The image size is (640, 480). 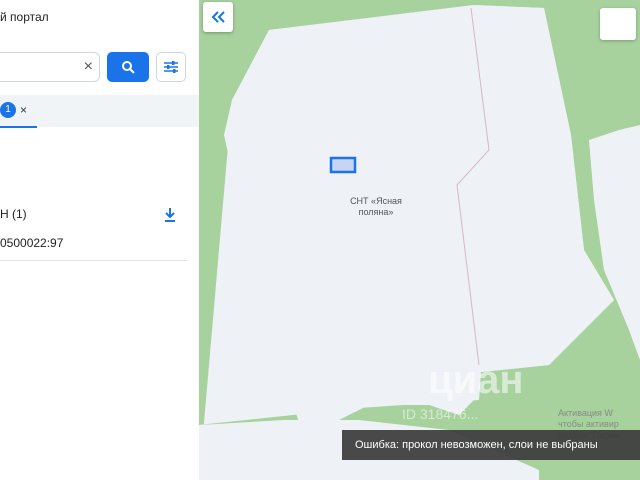 What do you see at coordinates (8, 110) in the screenshot?
I see `tab-count-badge: 1` at bounding box center [8, 110].